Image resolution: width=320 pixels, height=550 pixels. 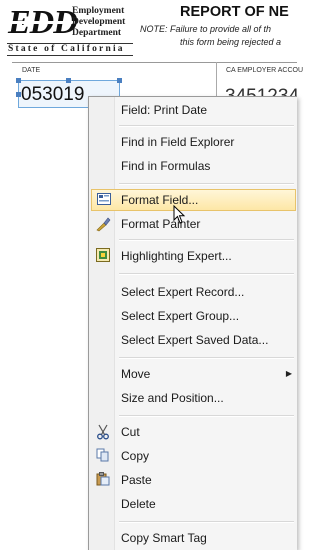 I want to click on menu-item-format-painter: Format Painter, so click(x=193, y=224).